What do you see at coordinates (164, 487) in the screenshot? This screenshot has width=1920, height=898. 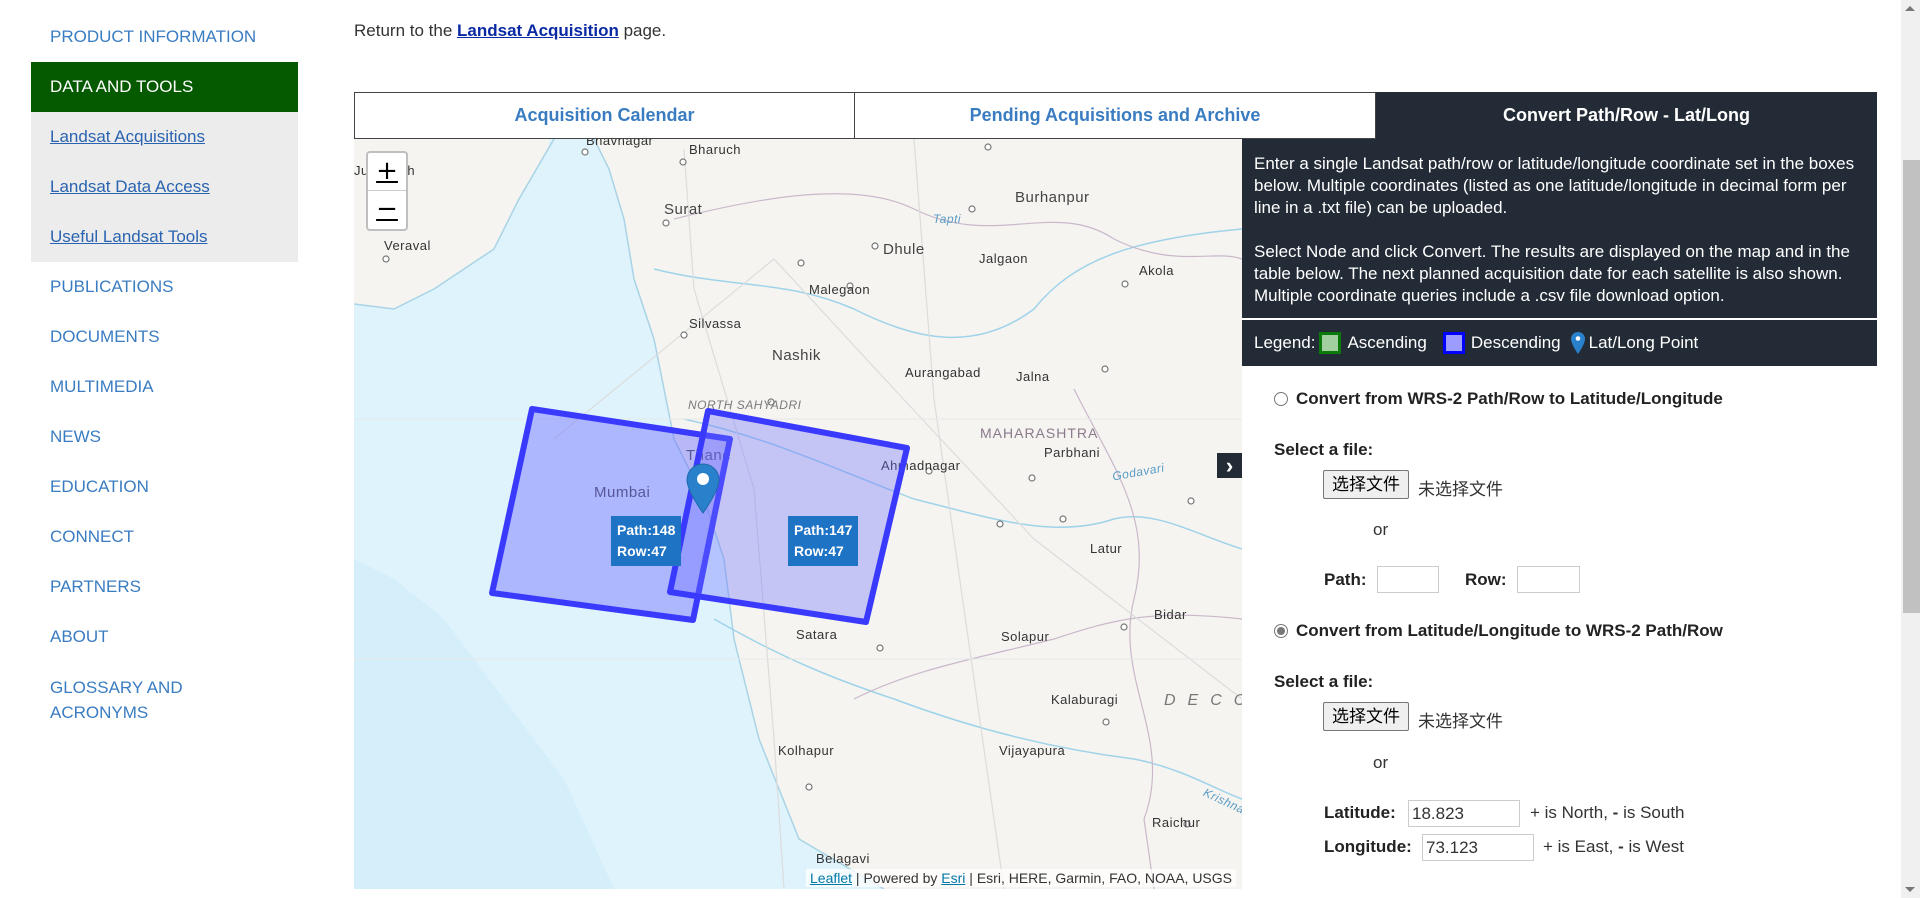 I see `nav-education: EDUCATION` at bounding box center [164, 487].